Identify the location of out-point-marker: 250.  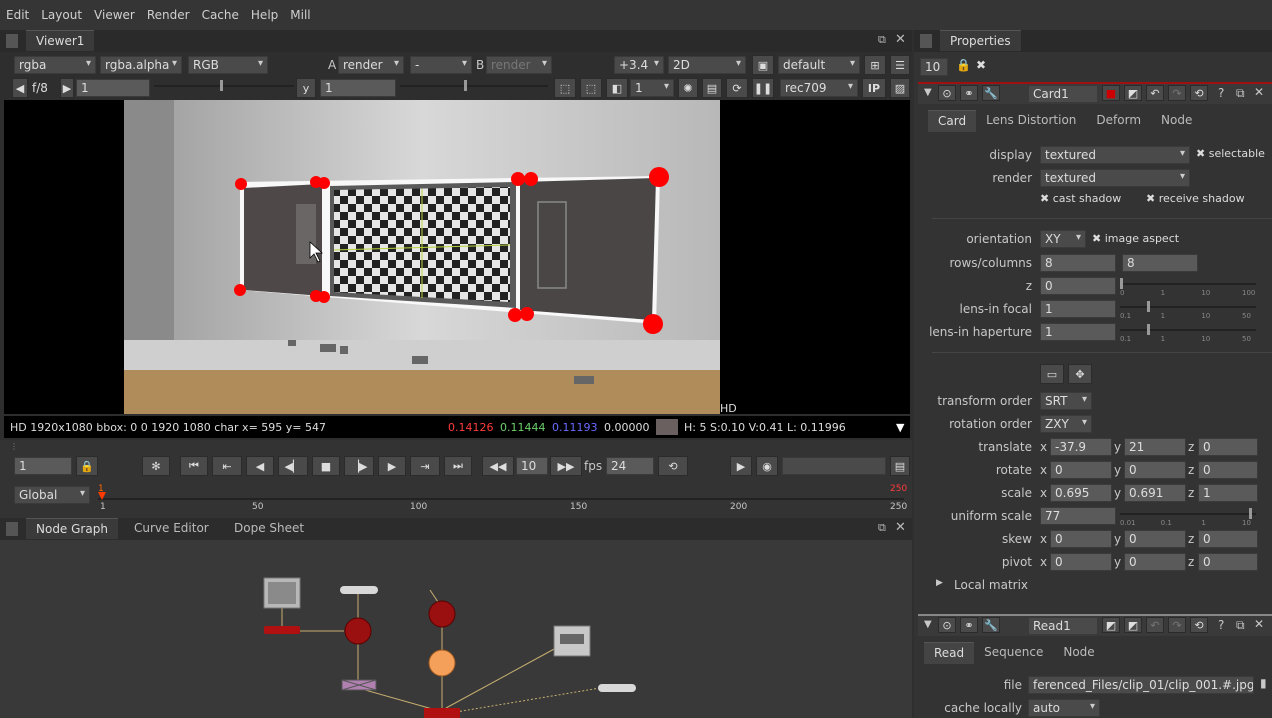
(898, 489).